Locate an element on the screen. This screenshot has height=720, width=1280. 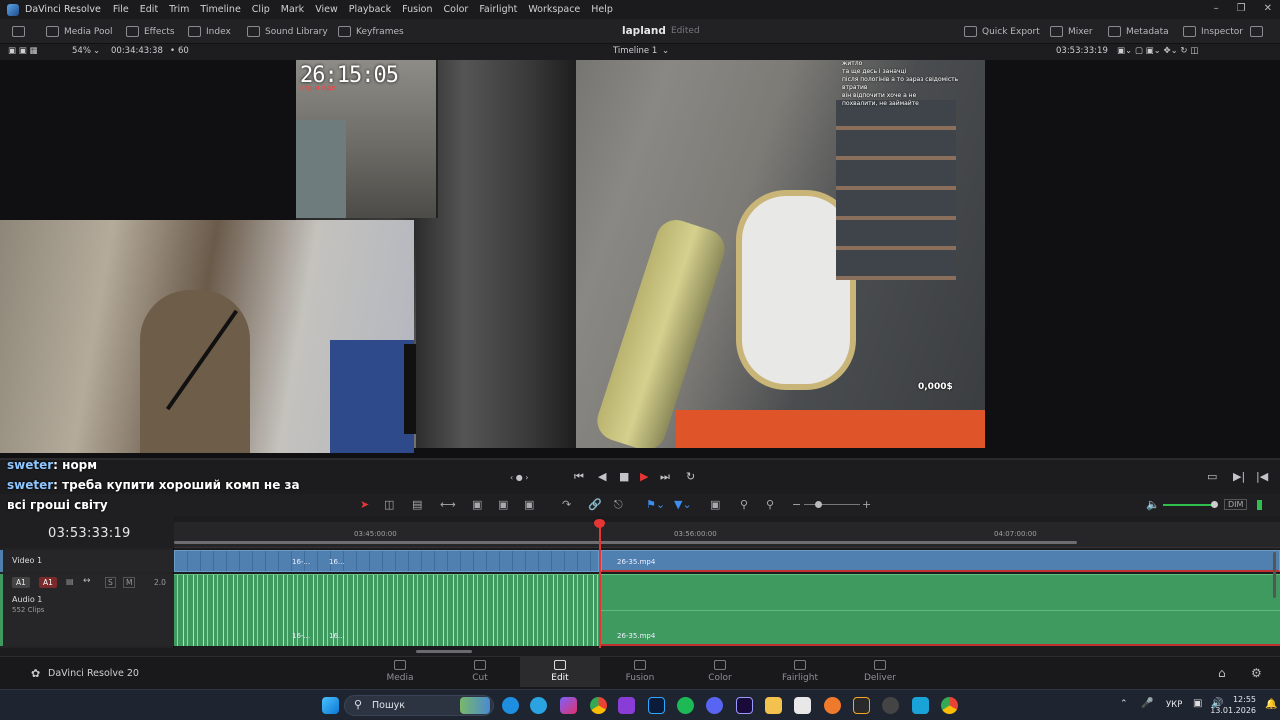
video-clip-group is located at coordinates (386, 561).